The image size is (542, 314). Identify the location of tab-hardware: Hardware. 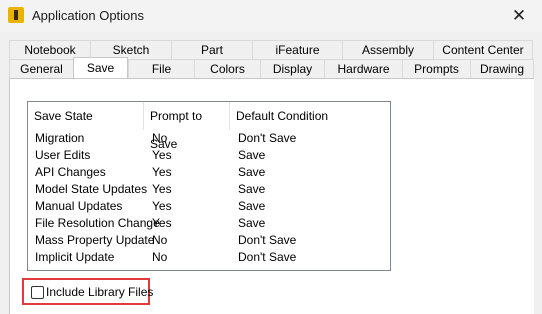
(363, 68).